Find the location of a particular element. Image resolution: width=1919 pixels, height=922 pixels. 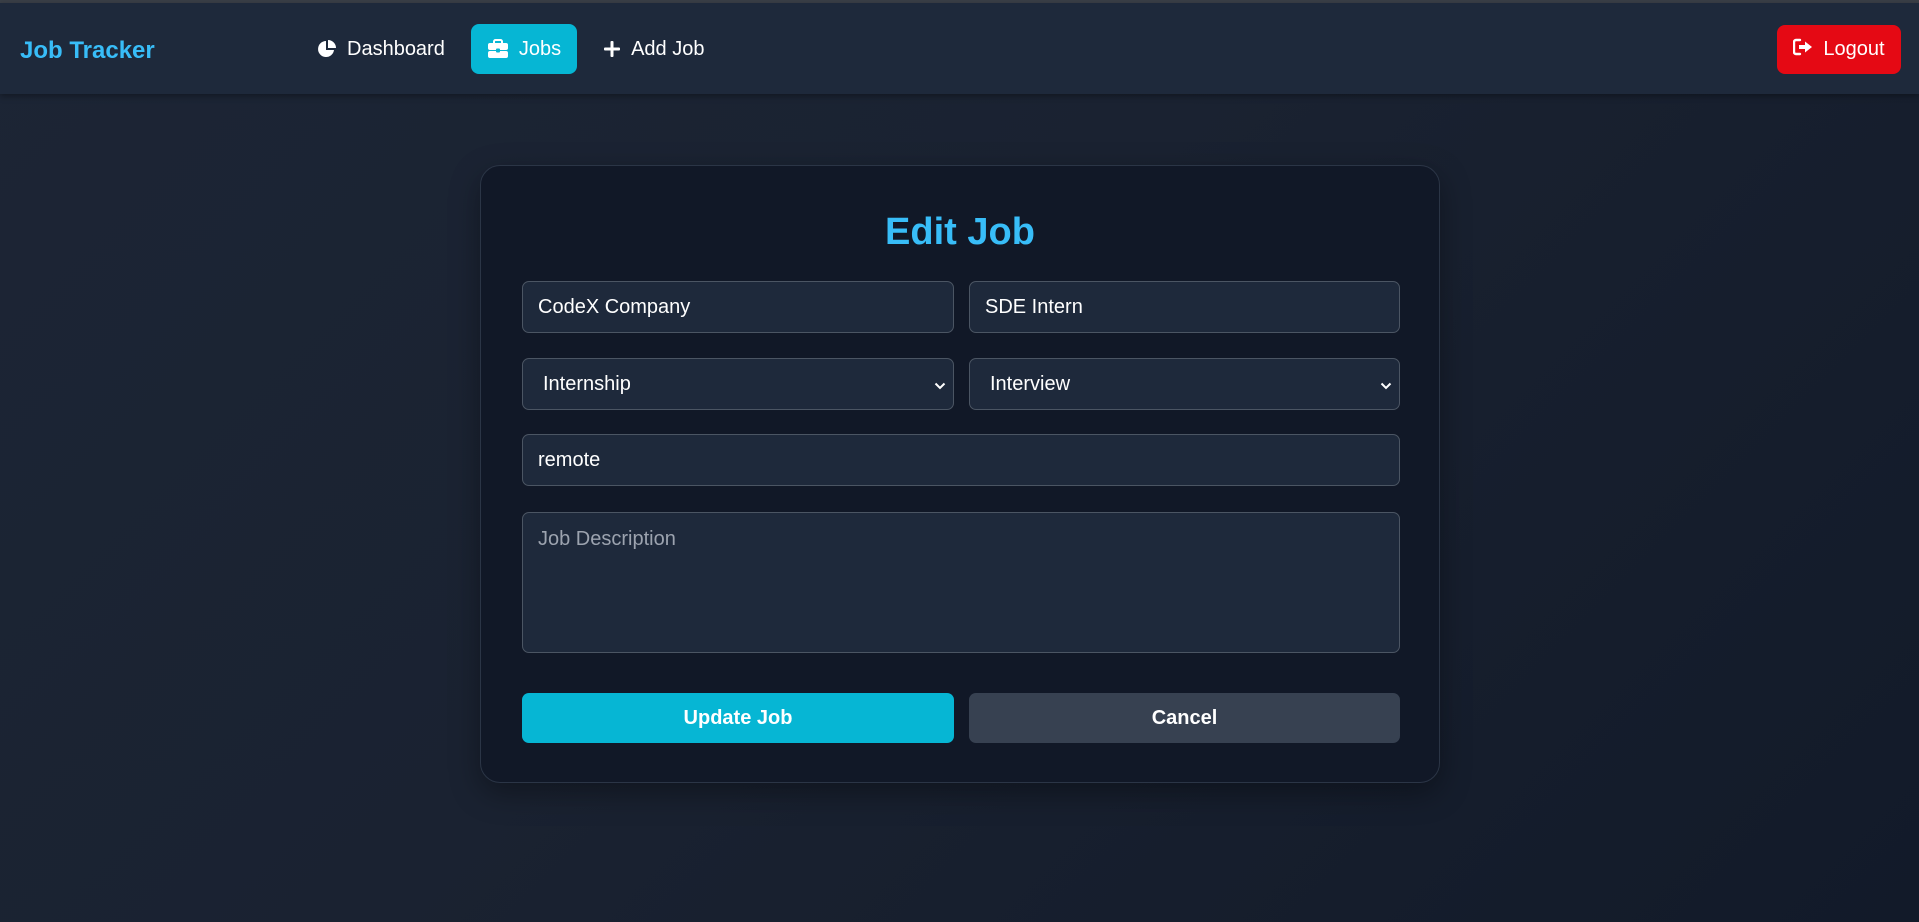

status-select-wrapper: Interview is located at coordinates (1184, 384).